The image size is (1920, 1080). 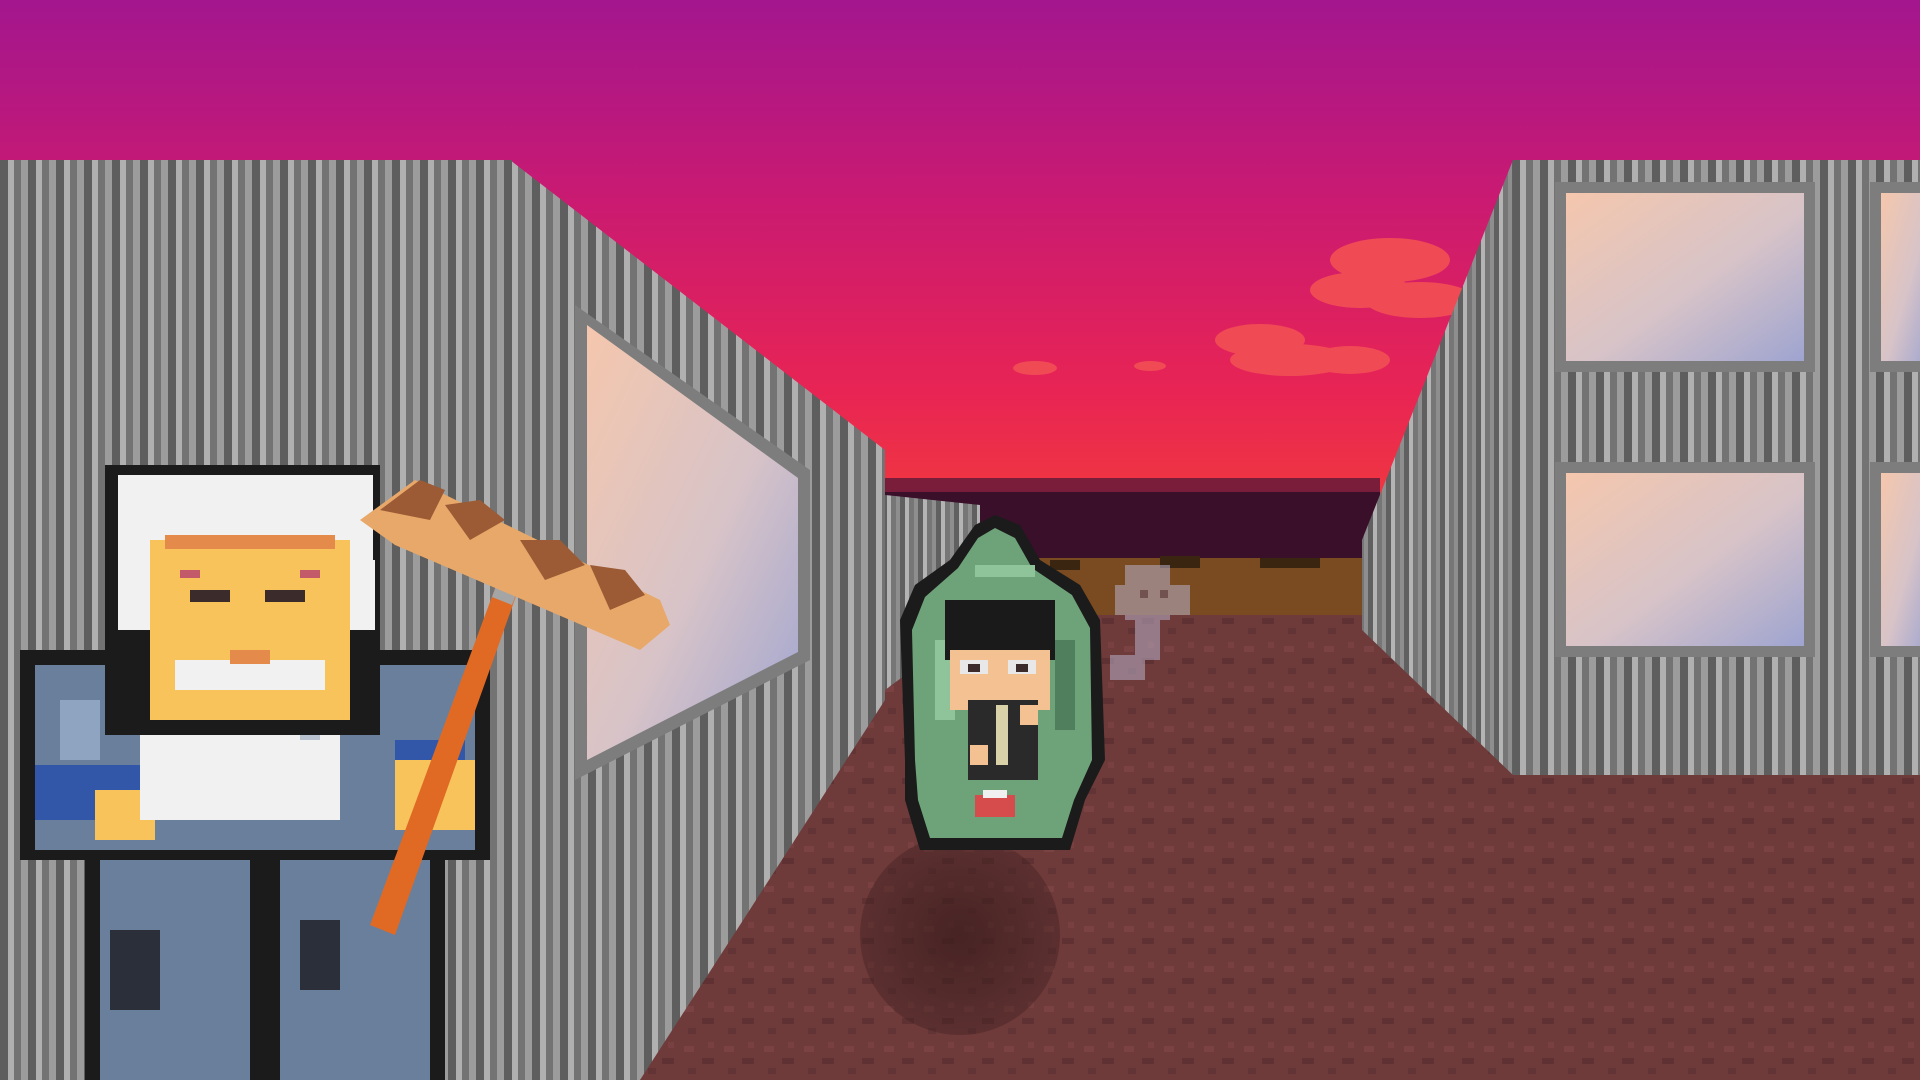 What do you see at coordinates (960, 935) in the screenshot?
I see `hooded-figure-shadow` at bounding box center [960, 935].